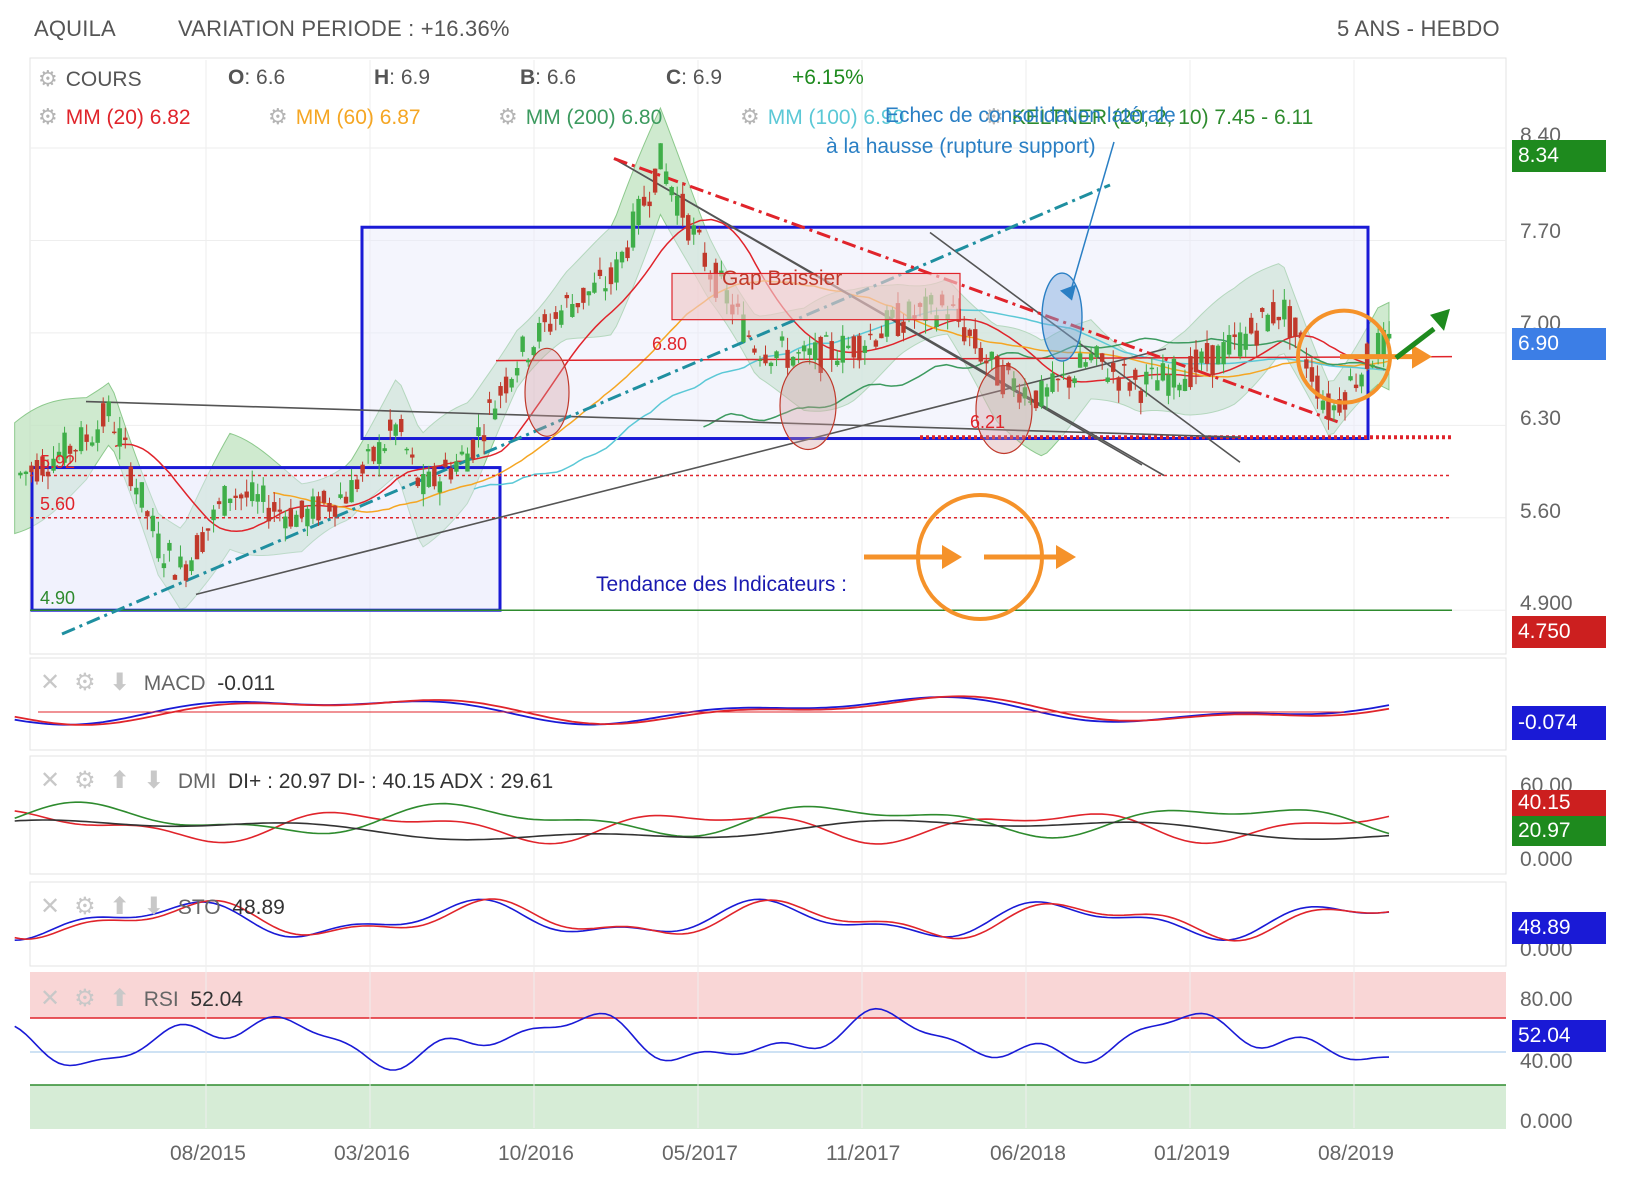 The width and height of the screenshot is (1626, 1194). I want to click on macd-value: -0.011, so click(246, 683).